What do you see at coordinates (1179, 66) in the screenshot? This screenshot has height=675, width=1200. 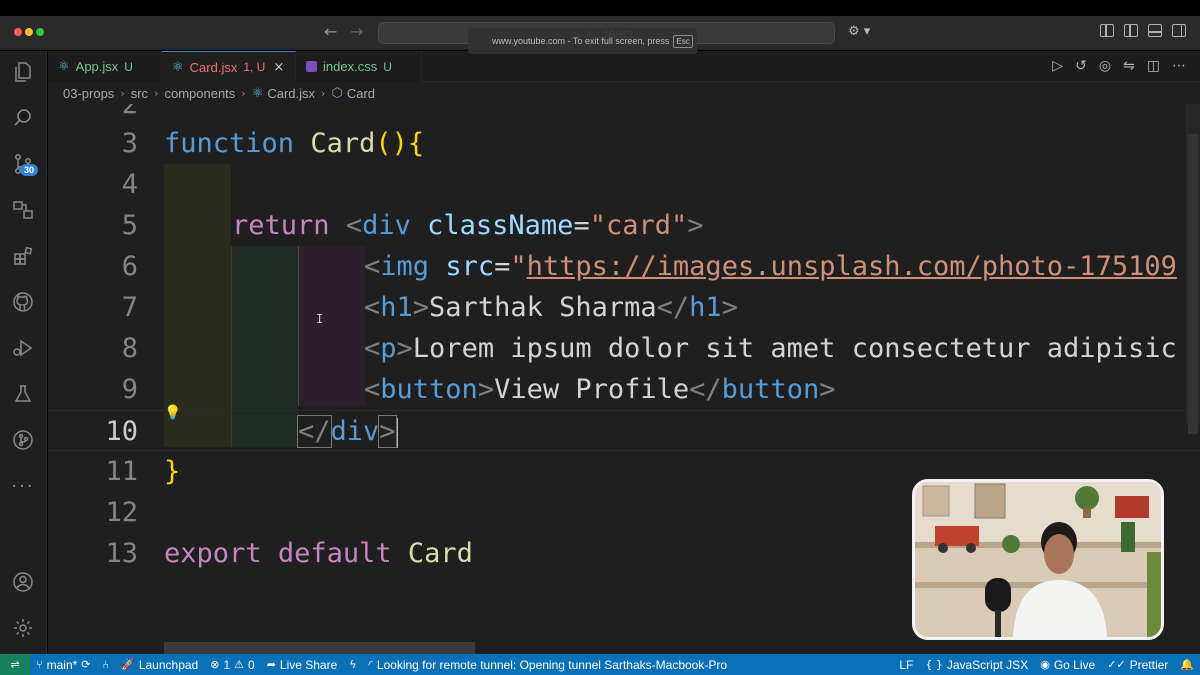 I see `more-actions-icon: ⋯` at bounding box center [1179, 66].